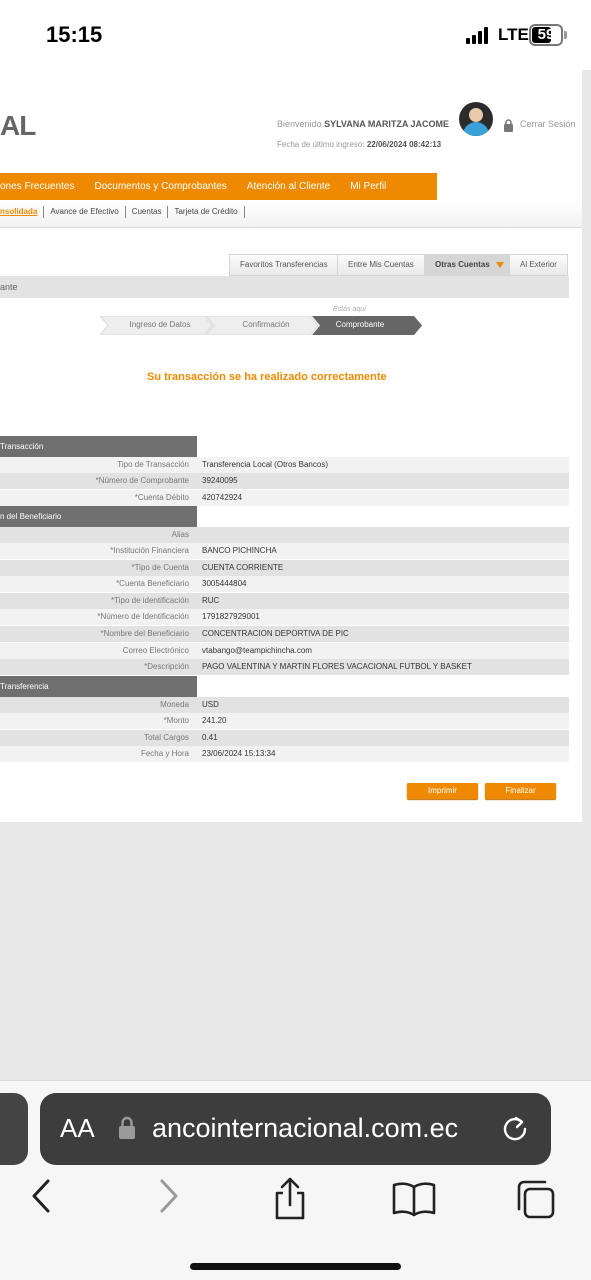  I want to click on step-receipt: Comprobante, so click(360, 324).